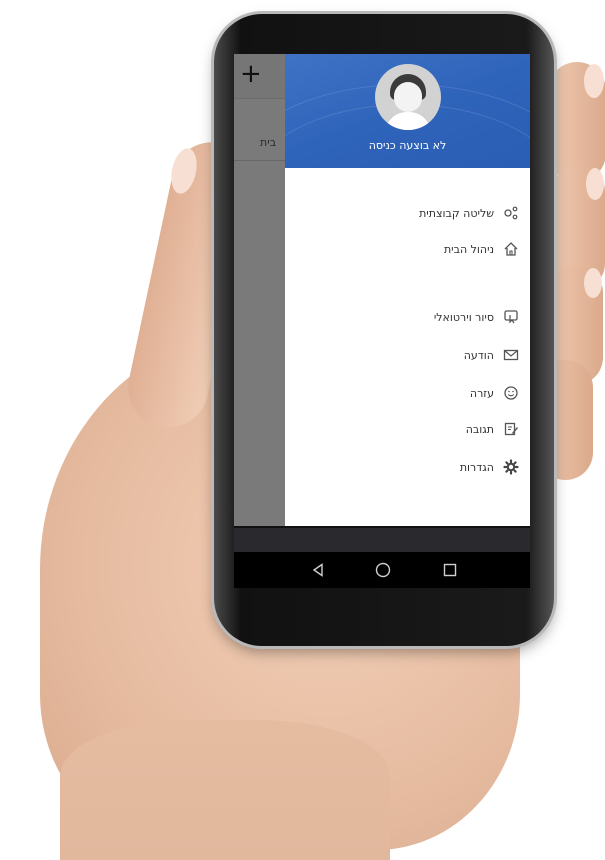 This screenshot has height=860, width=605. What do you see at coordinates (450, 570) in the screenshot?
I see `recents-icon` at bounding box center [450, 570].